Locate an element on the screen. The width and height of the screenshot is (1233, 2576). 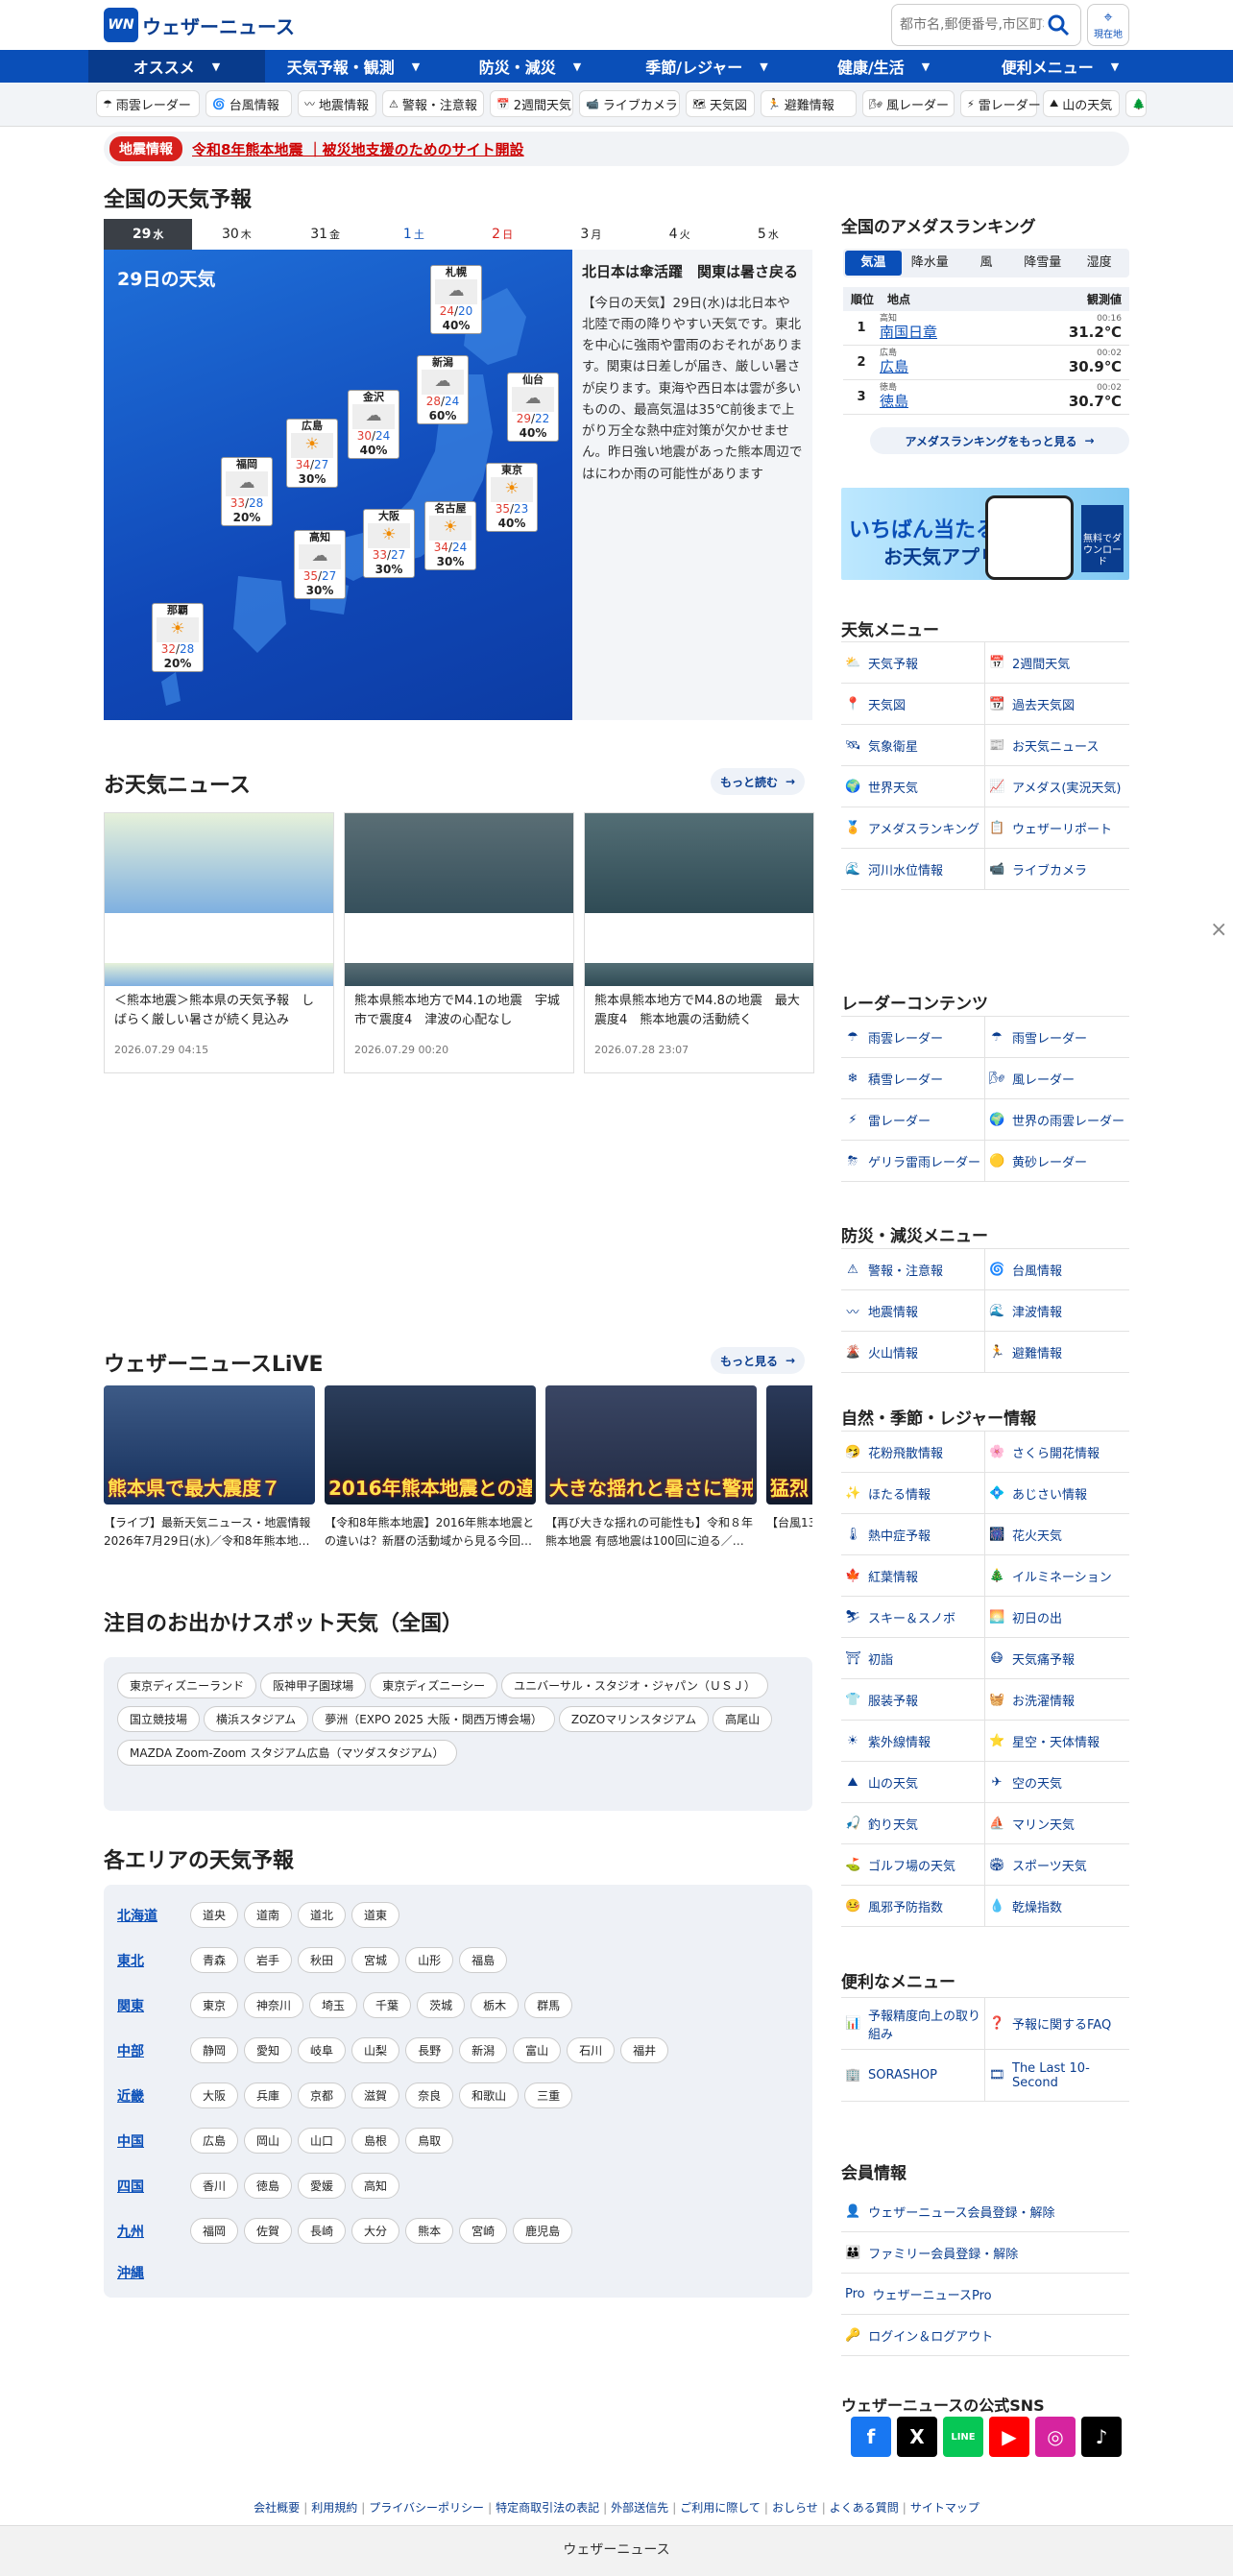
menu-item: 🧺 お洗濯情報 is located at coordinates (1057, 1700).